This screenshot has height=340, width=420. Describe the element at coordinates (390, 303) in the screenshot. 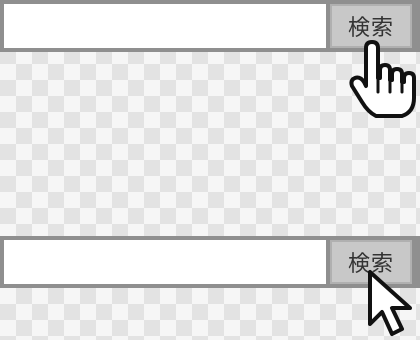

I see `arrow-pointer-icon` at that location.